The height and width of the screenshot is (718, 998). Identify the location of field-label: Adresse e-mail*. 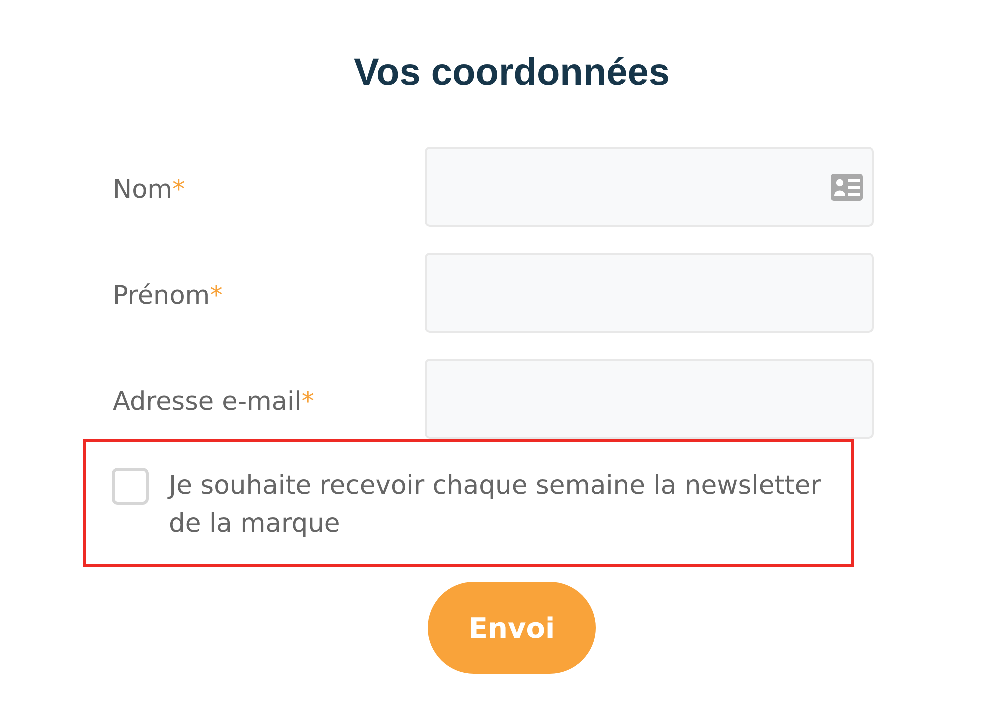
(213, 401).